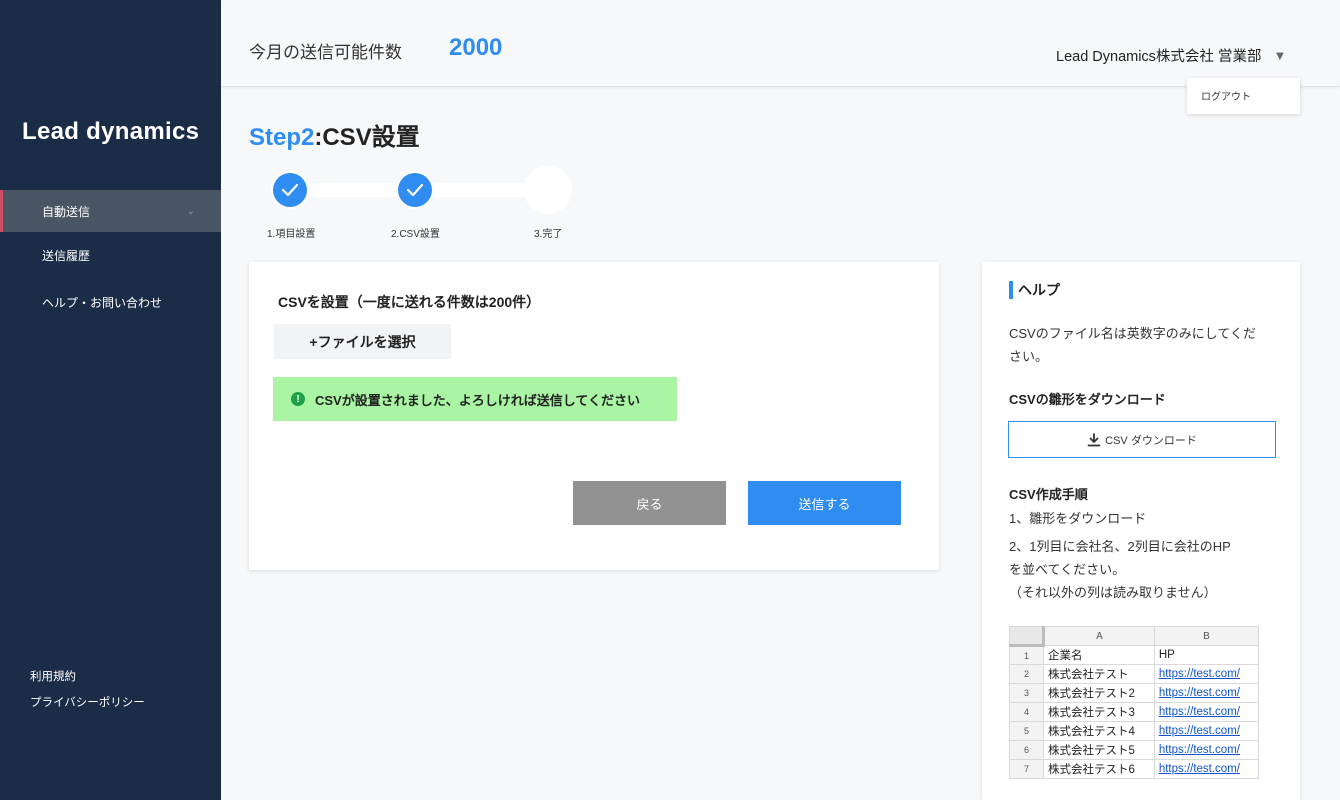 The height and width of the screenshot is (800, 1340). I want to click on table-row: 5 株式会社テスト4 https://test.com/, so click(1134, 731).